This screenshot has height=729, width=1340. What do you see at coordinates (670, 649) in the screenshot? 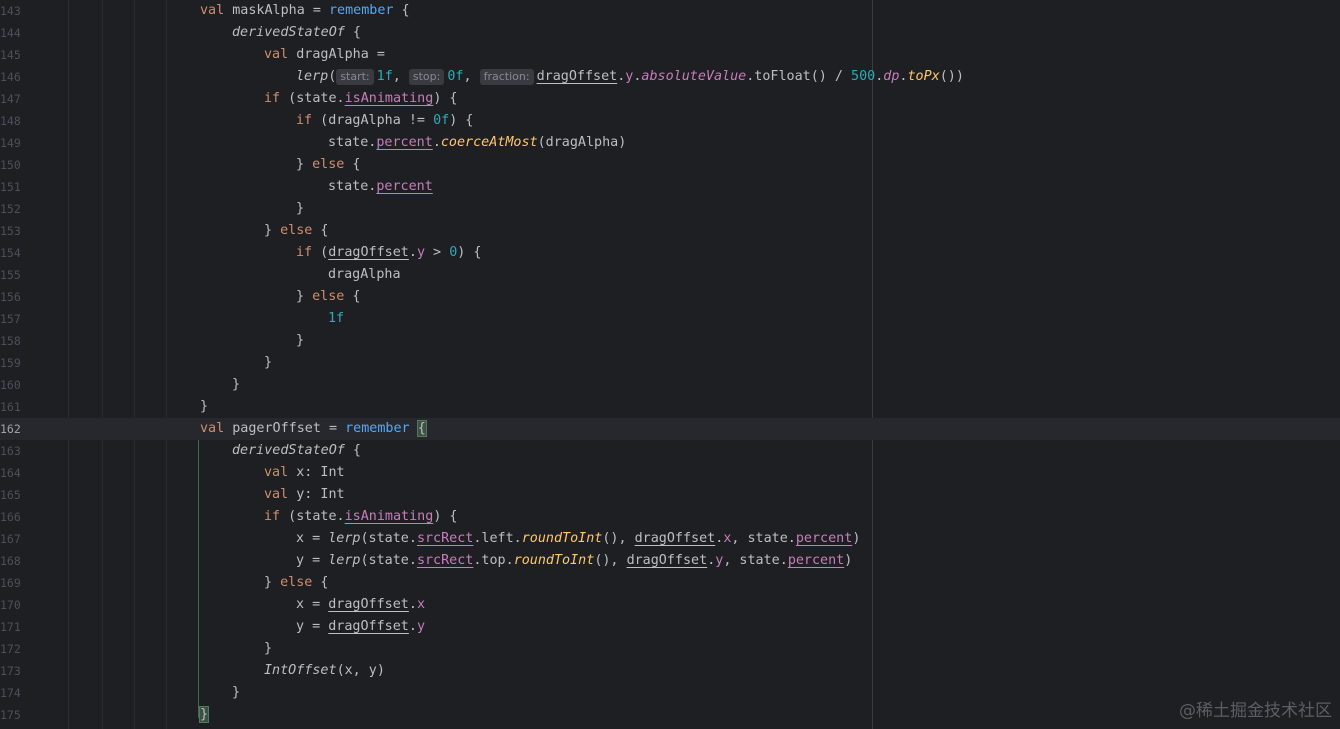
I see `code-line: 172}` at bounding box center [670, 649].